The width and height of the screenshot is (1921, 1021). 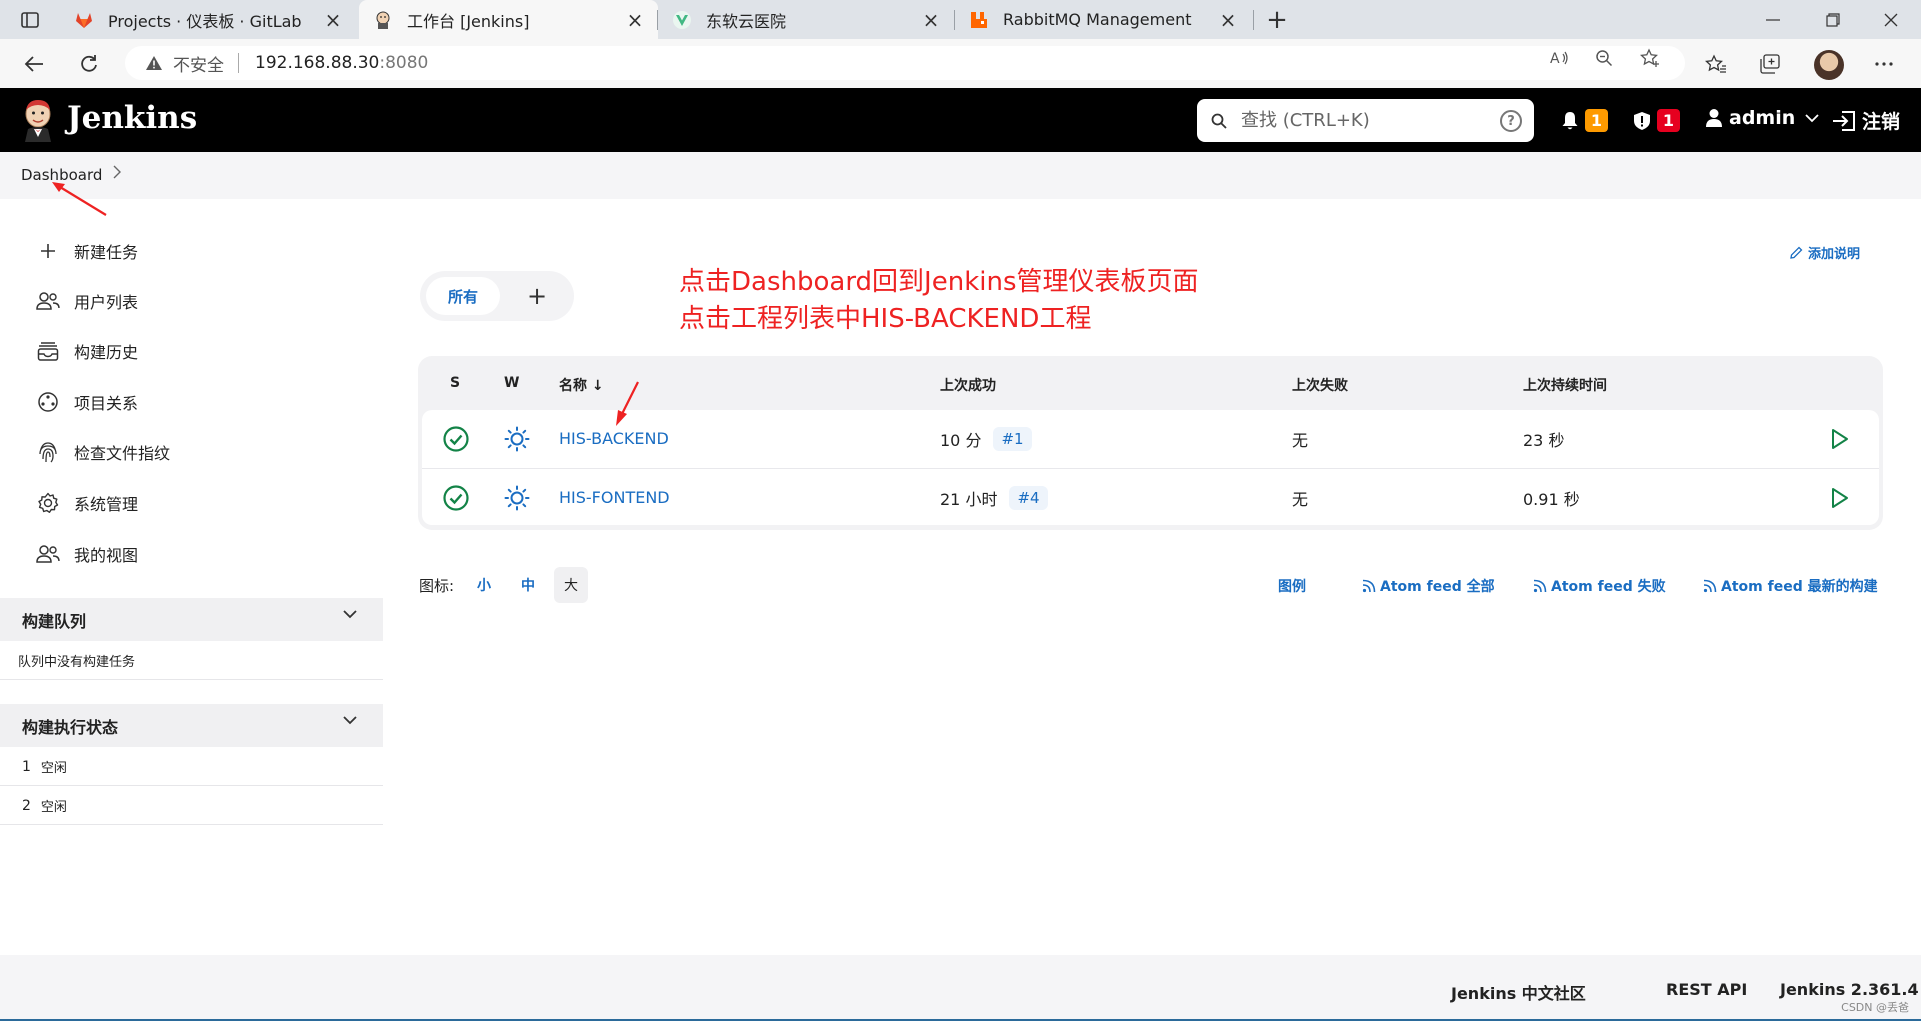 I want to click on column-weather: W, so click(x=511, y=383).